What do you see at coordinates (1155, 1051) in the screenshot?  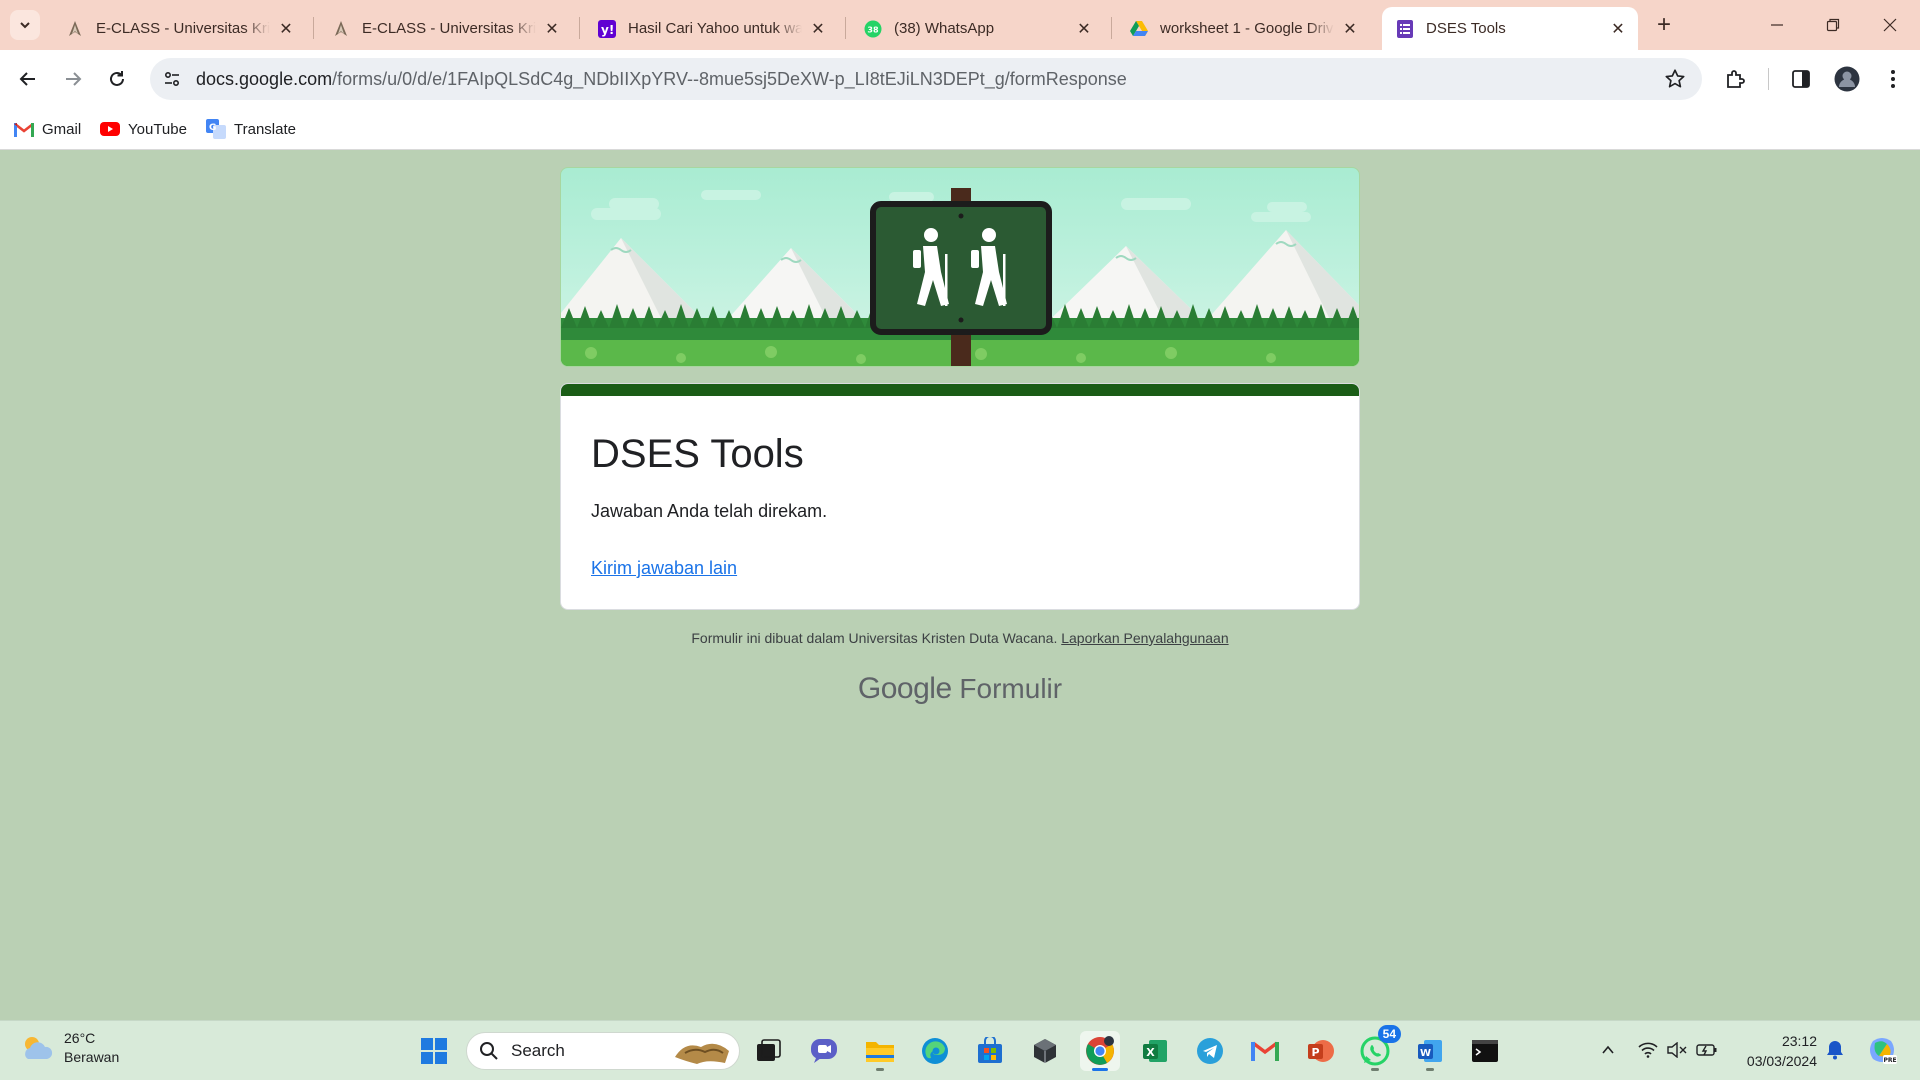 I see `excel-button: X` at bounding box center [1155, 1051].